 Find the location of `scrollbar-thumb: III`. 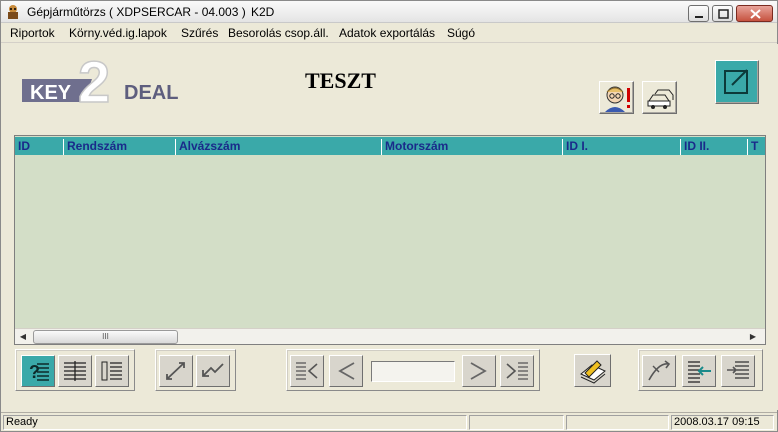

scrollbar-thumb: III is located at coordinates (105, 337).